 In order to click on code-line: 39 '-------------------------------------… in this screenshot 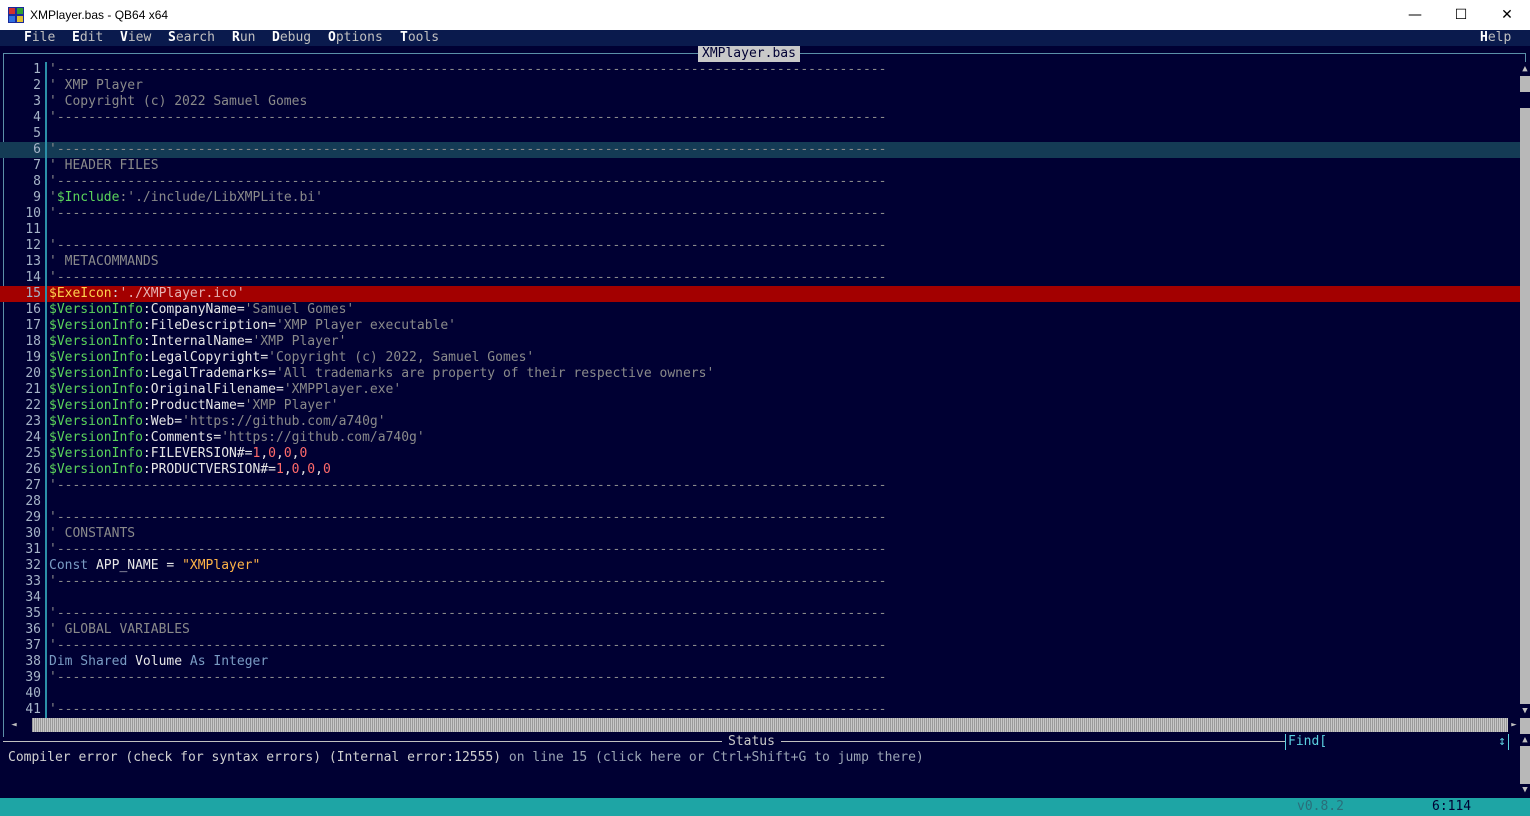, I will do `click(760, 678)`.